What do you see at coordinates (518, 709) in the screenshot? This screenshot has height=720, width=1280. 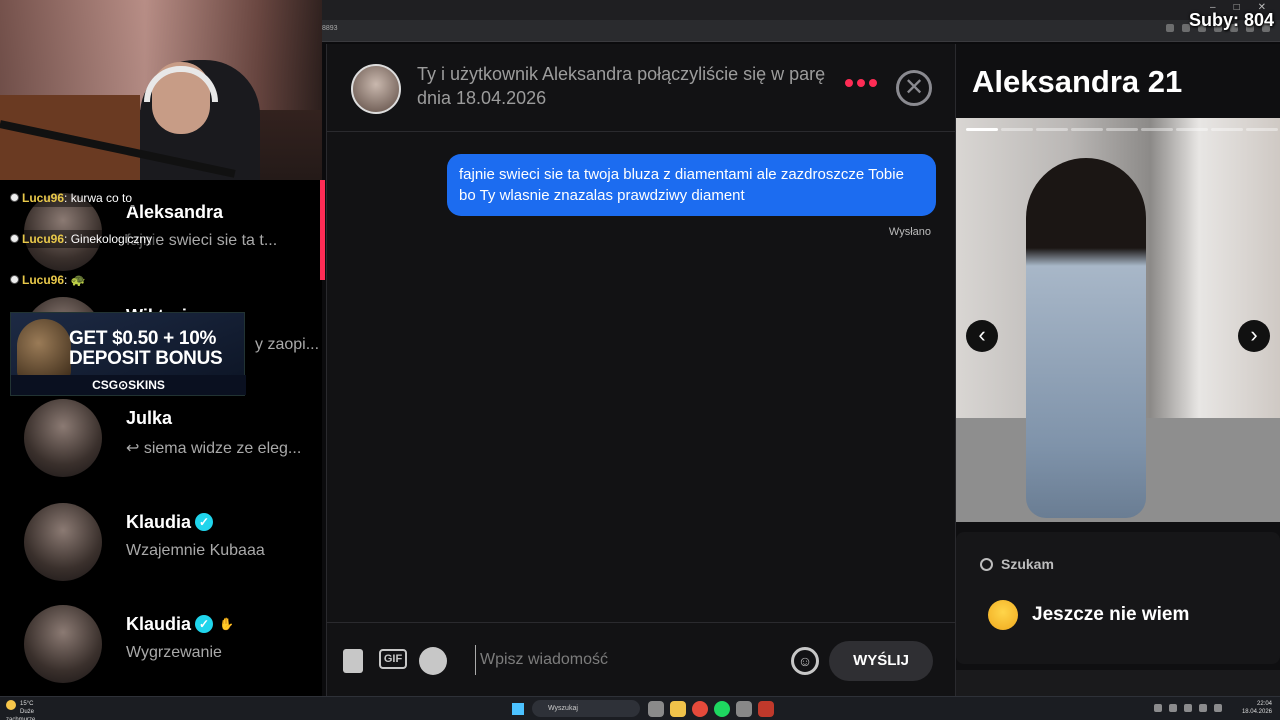 I see `windows-start-icon` at bounding box center [518, 709].